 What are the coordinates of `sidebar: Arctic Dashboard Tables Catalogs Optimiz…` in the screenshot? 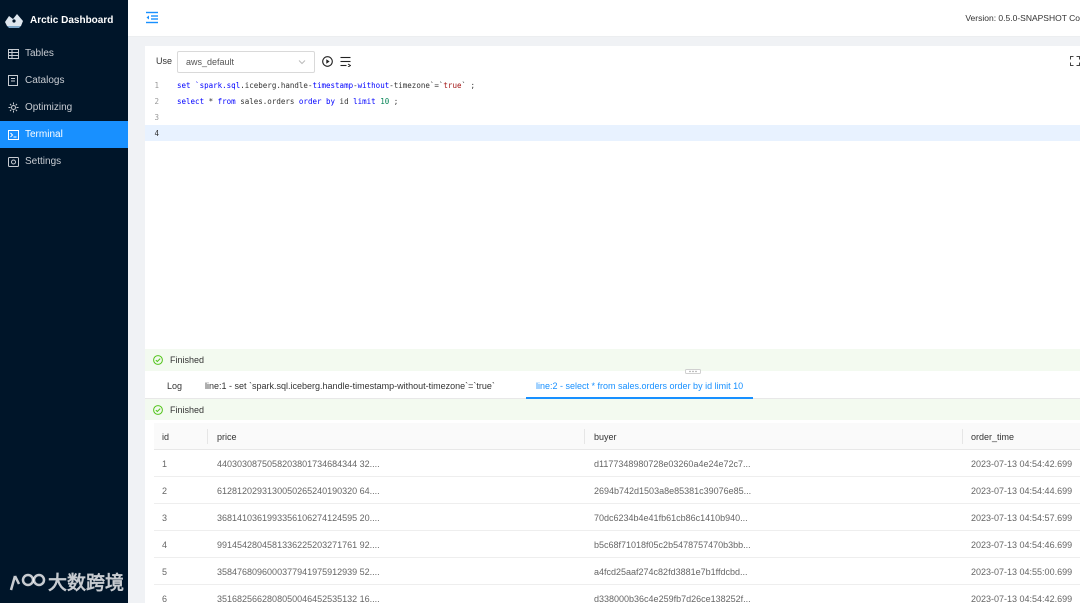 It's located at (64, 301).